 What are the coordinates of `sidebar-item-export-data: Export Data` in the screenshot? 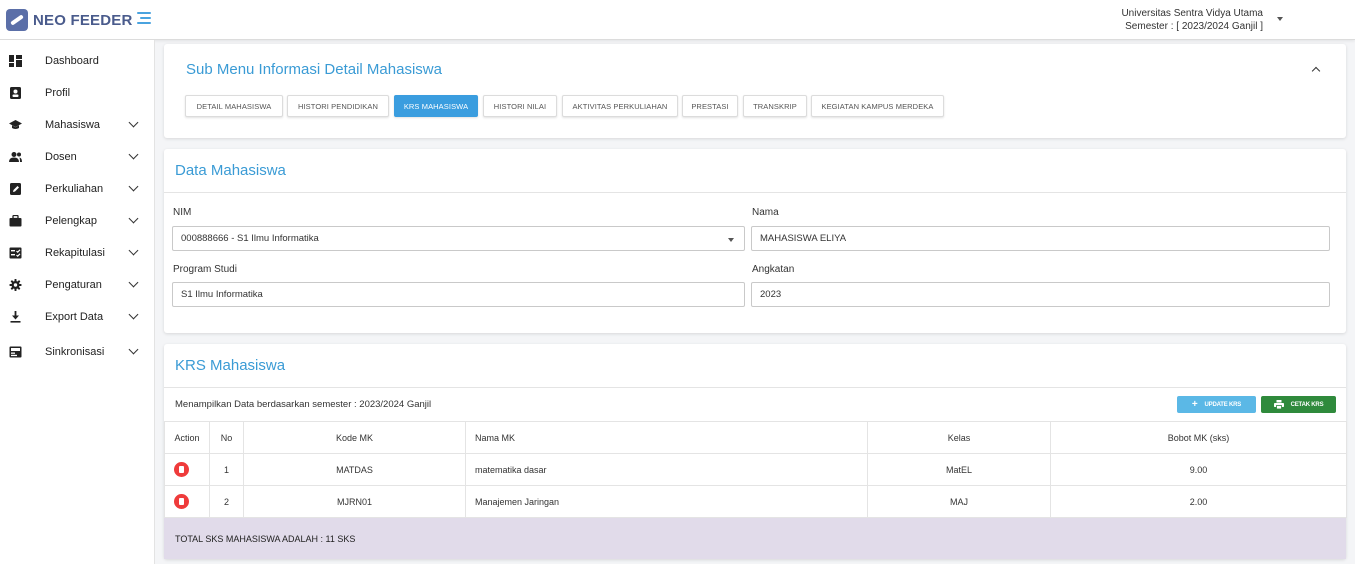 It's located at (77, 317).